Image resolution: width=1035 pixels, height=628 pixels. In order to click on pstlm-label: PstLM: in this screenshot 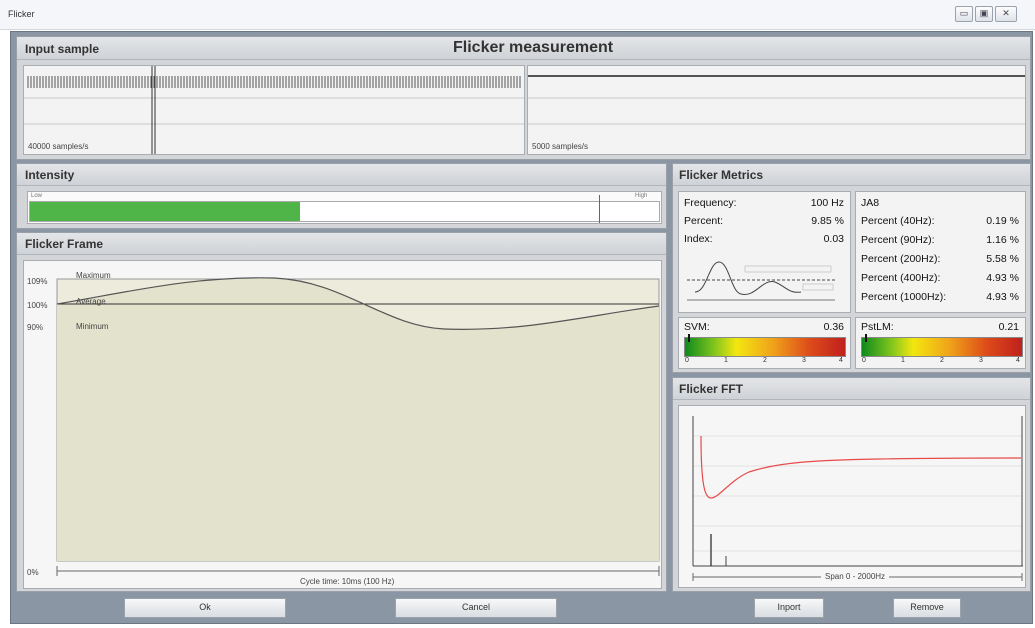, I will do `click(877, 327)`.